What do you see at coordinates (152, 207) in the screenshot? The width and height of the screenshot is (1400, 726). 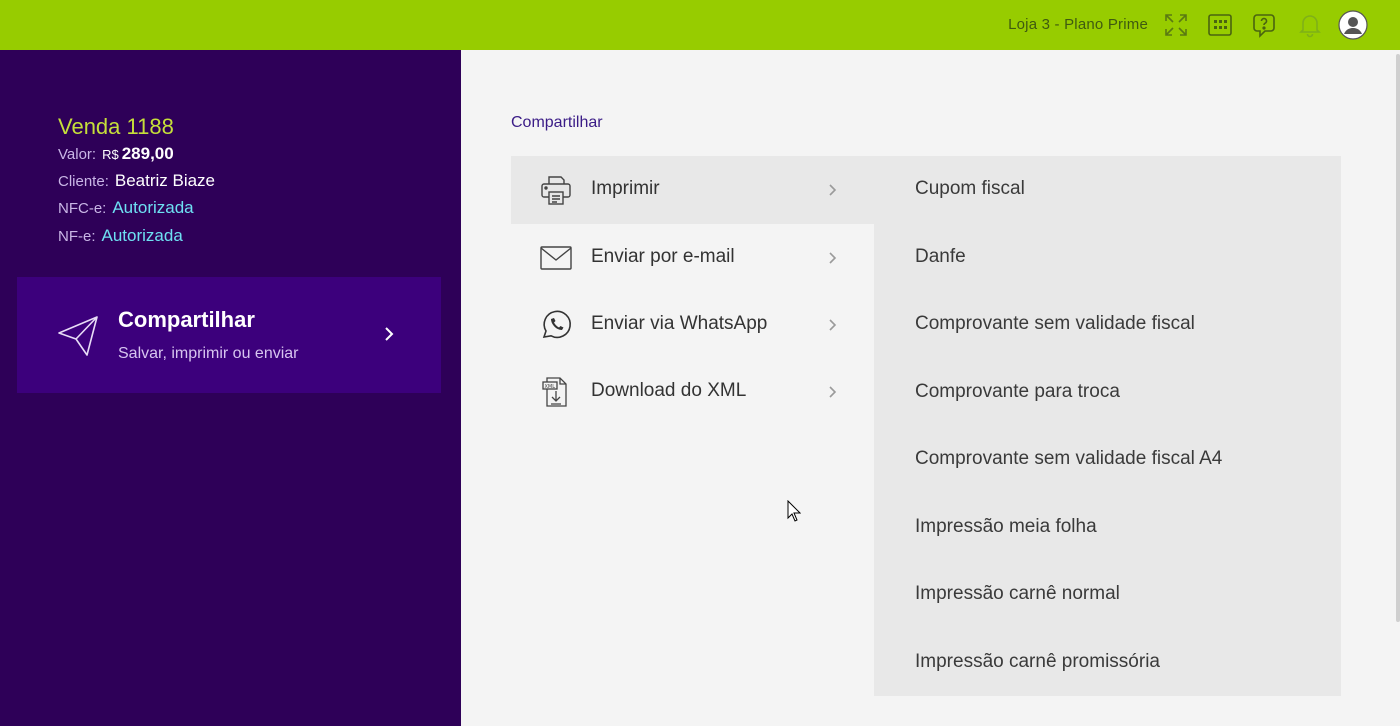 I see `nfce-status-link: Autorizada` at bounding box center [152, 207].